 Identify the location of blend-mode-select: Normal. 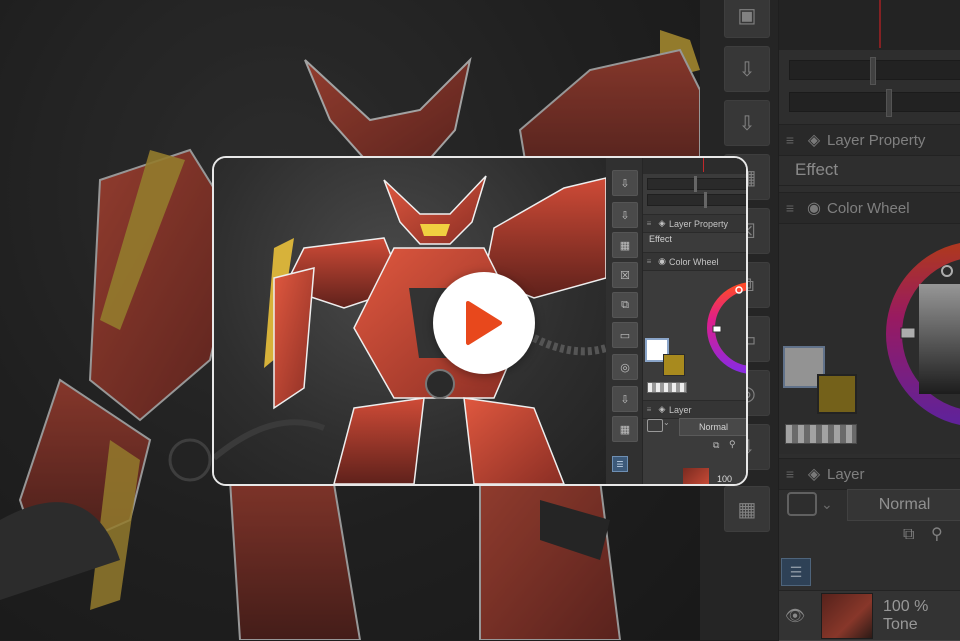
(712, 427).